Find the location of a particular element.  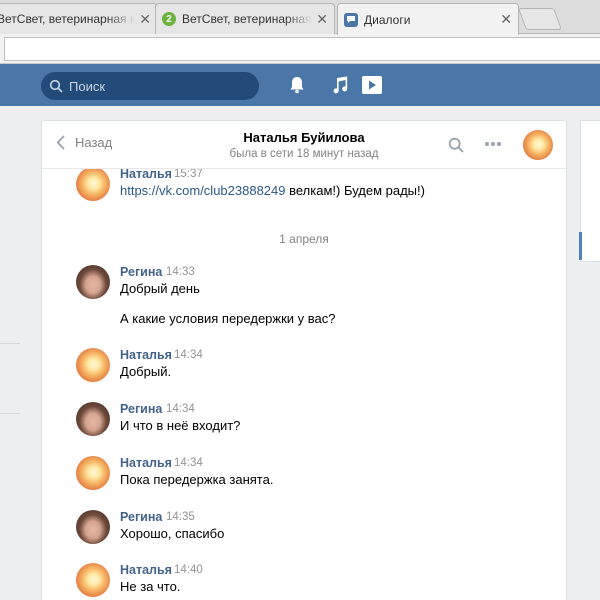

club-link: https://vk.com/club23888249 is located at coordinates (203, 190).